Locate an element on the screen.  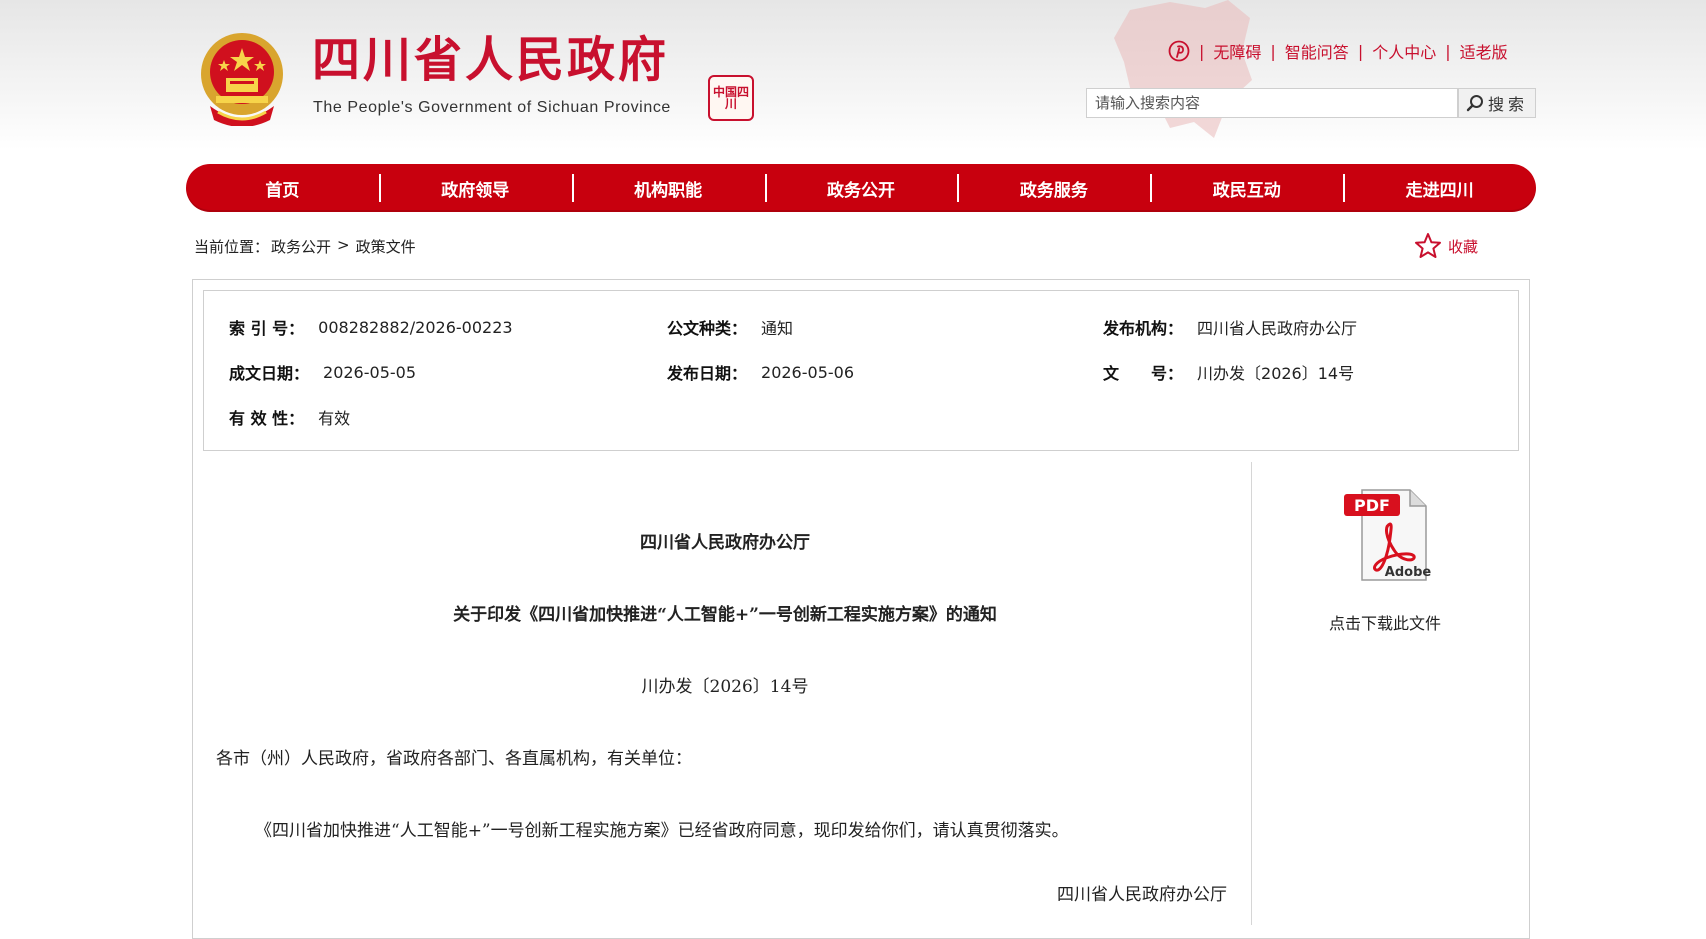
star-icon is located at coordinates (1428, 245).